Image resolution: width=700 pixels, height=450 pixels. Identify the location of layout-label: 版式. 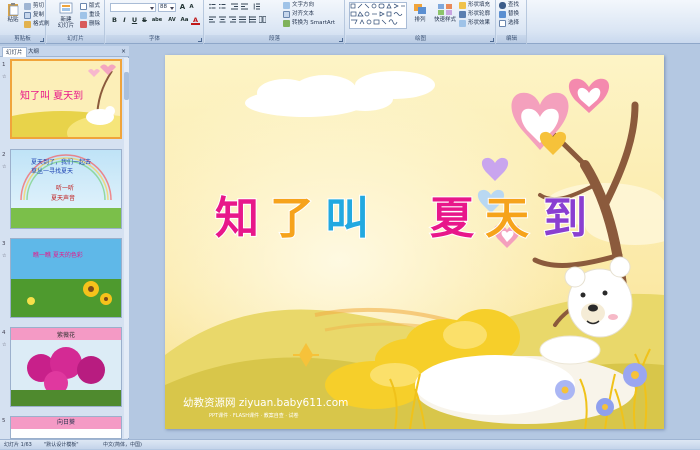
(95, 6).